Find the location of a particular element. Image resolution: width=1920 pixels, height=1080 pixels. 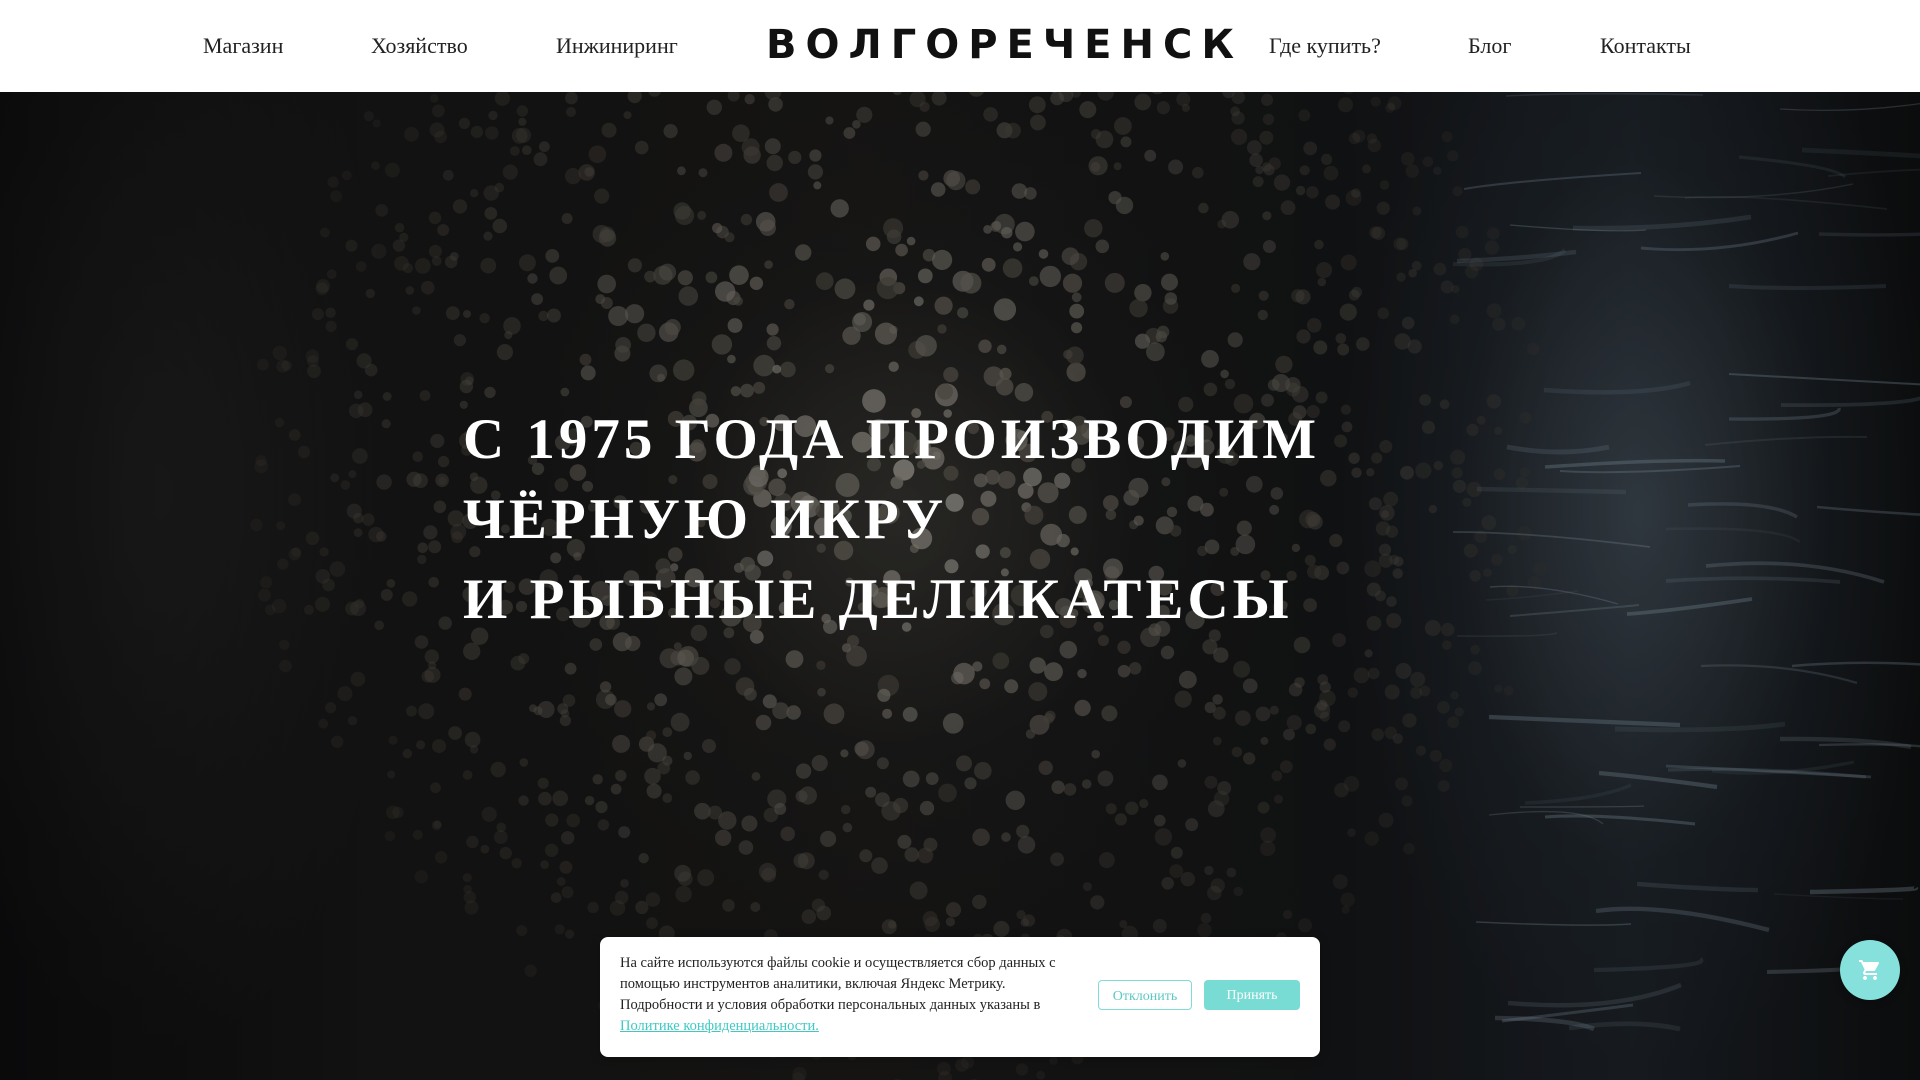

cart-button is located at coordinates (1870, 970).